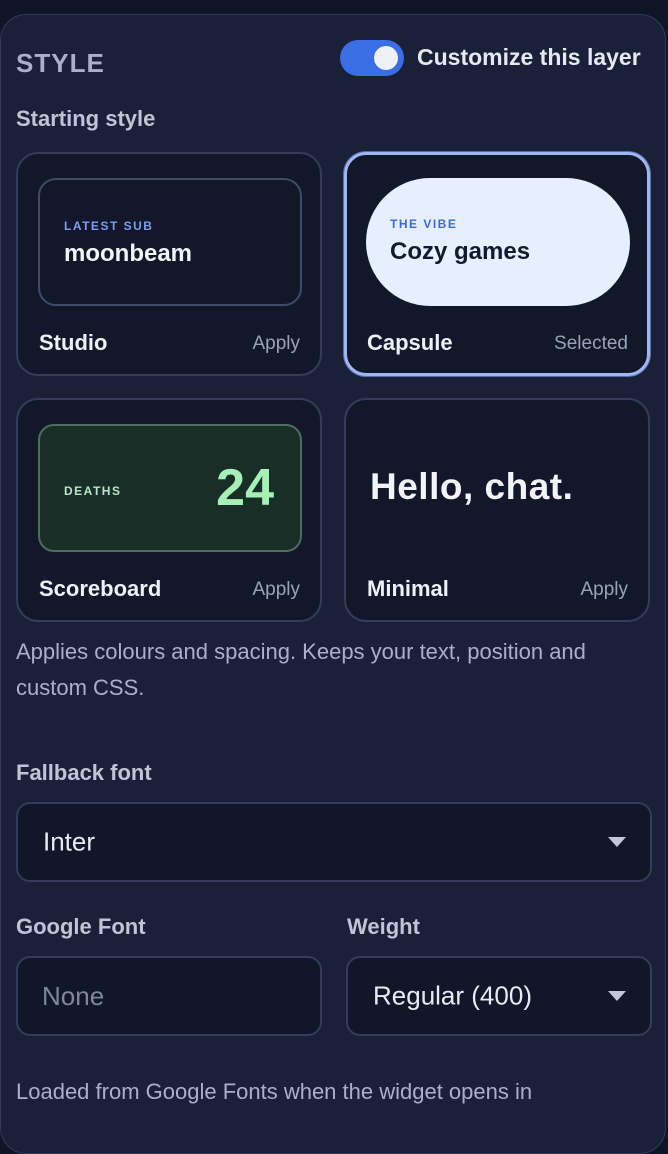 The width and height of the screenshot is (668, 1154). Describe the element at coordinates (386, 58) in the screenshot. I see `toggle-knob` at that location.